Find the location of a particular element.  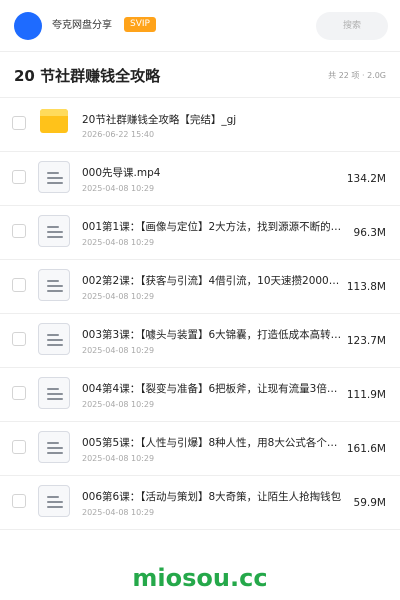

folder-title-bar: 20 节社群赚钱全攻略 共 22 项 · 2.0G is located at coordinates (200, 75).